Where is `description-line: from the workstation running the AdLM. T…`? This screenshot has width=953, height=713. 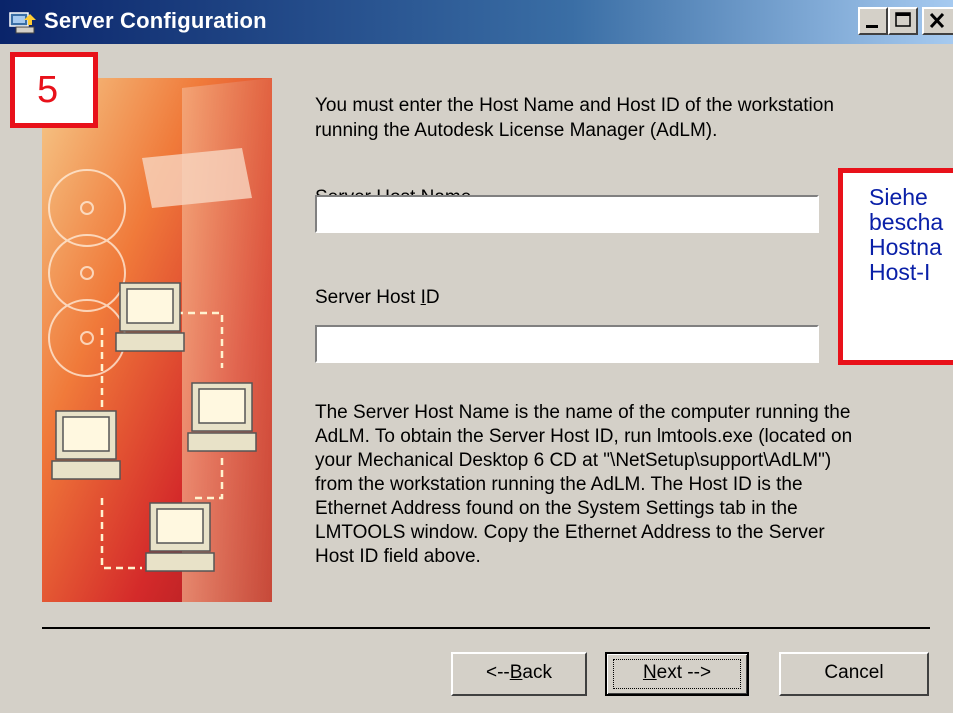
description-line: from the workstation running the AdLM. T… is located at coordinates (559, 484).